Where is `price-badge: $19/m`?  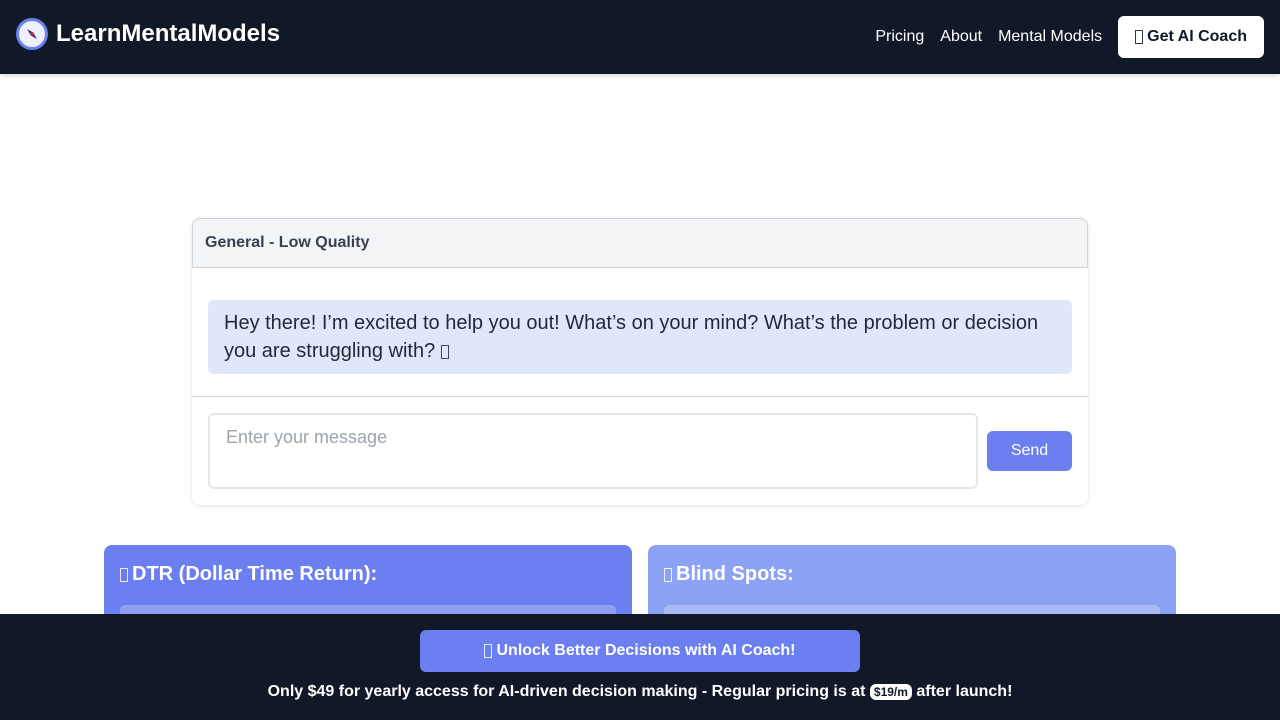 price-badge: $19/m is located at coordinates (890, 691).